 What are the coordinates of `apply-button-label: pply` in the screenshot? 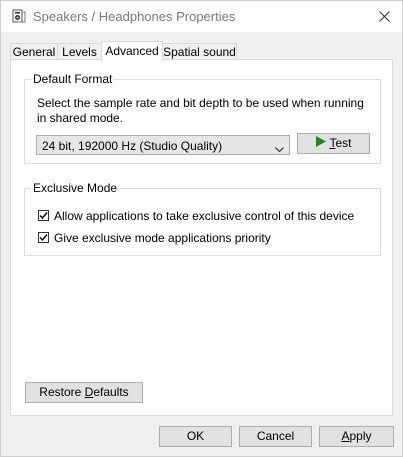 It's located at (360, 436).